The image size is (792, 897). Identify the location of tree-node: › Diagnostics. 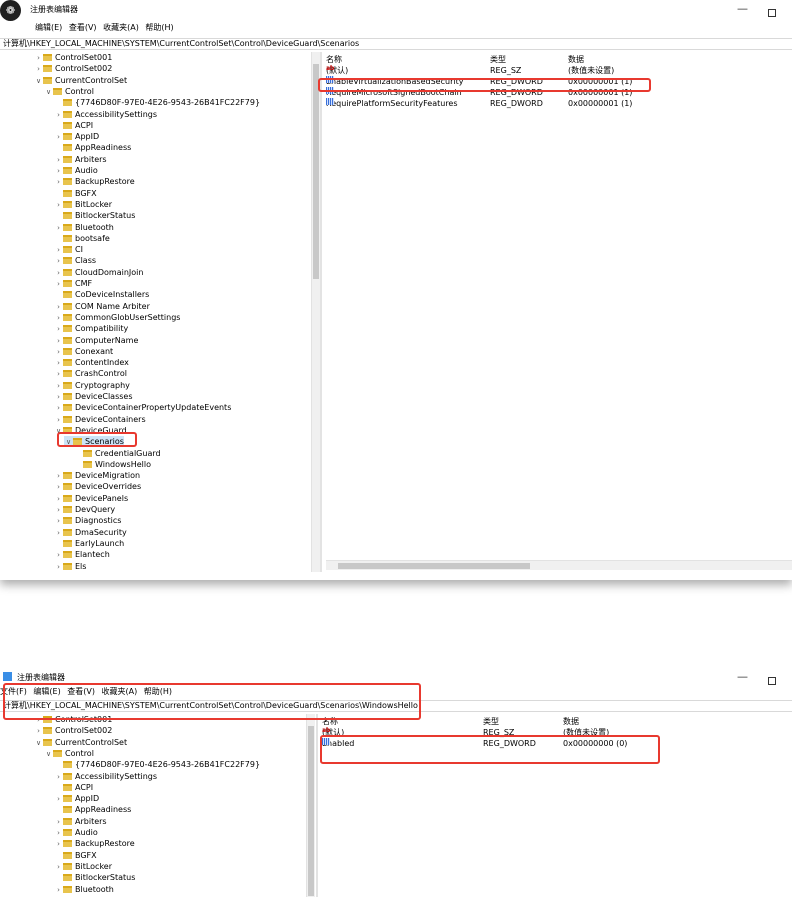
(87, 520).